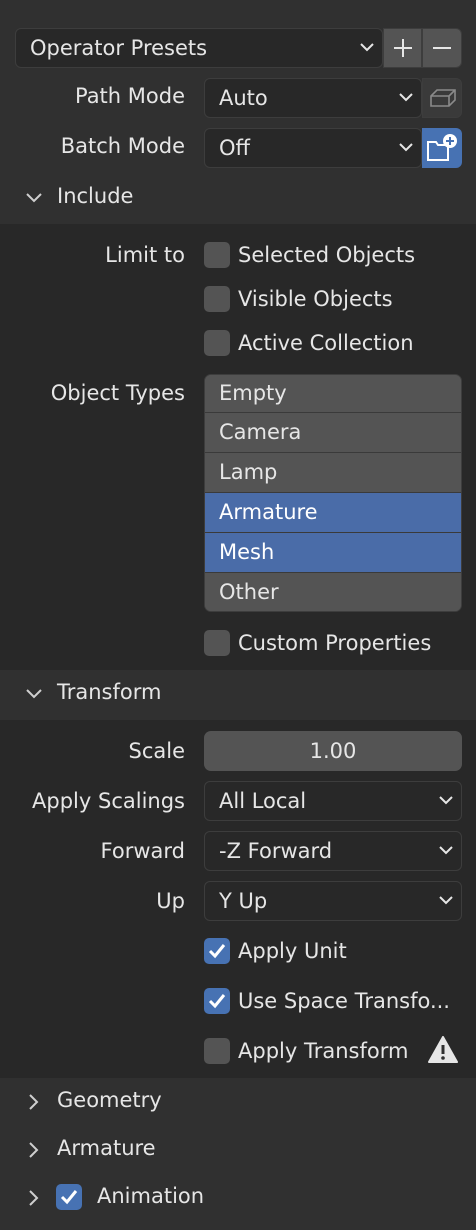 This screenshot has height=1230, width=476. Describe the element at coordinates (129, 96) in the screenshot. I see `path-mode-label: Path Mode` at that location.